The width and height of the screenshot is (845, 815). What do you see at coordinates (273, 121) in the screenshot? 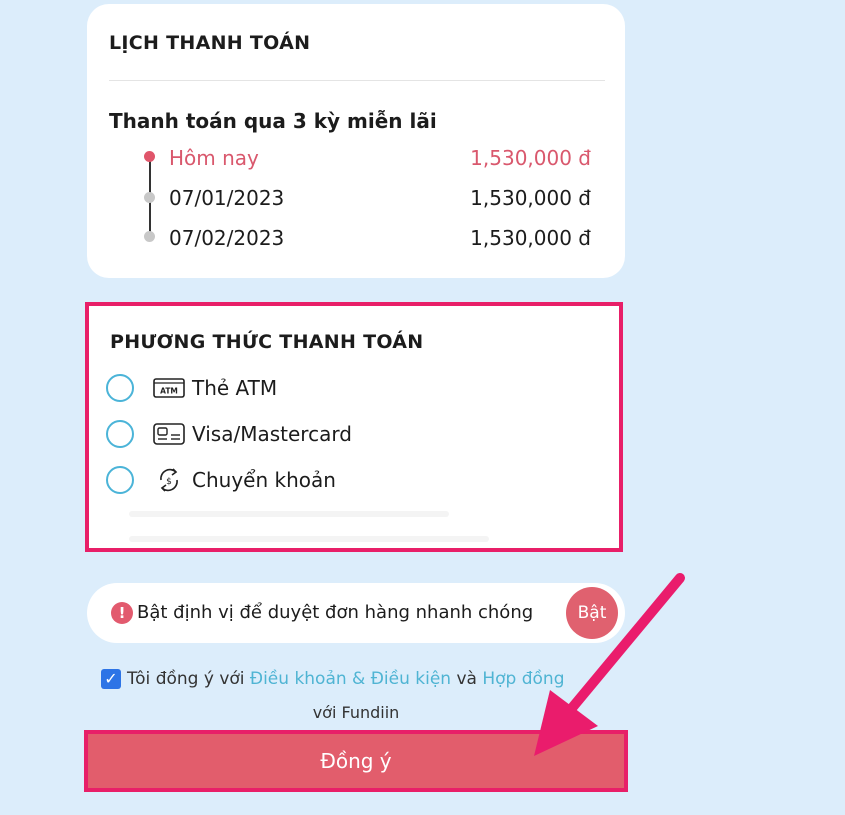
I see `plan-title: Thanh toán qua 3 kỳ miễn lãi` at bounding box center [273, 121].